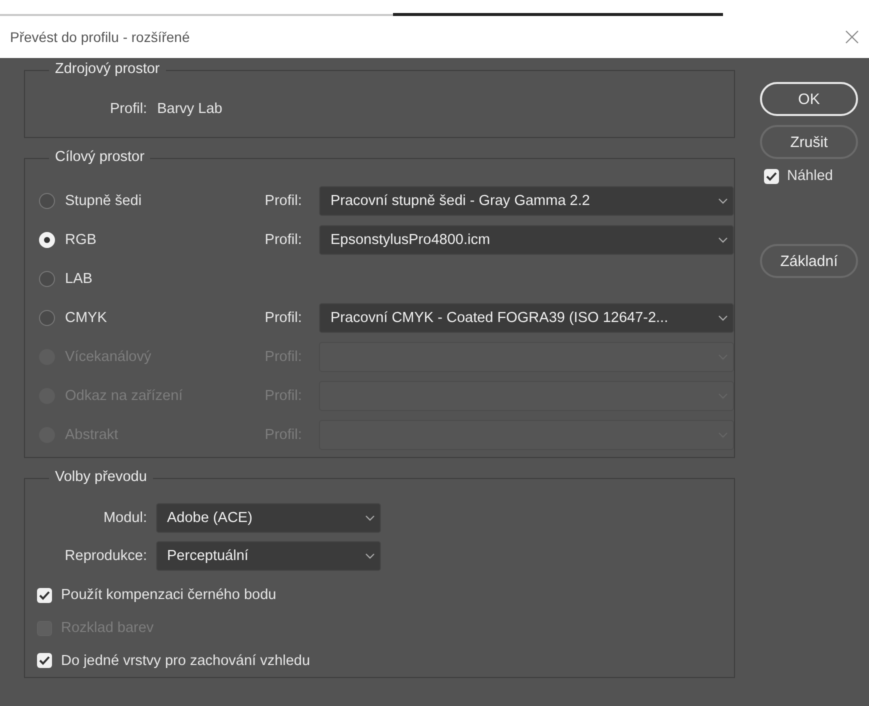 This screenshot has width=869, height=706. Describe the element at coordinates (852, 37) in the screenshot. I see `close-icon` at that location.